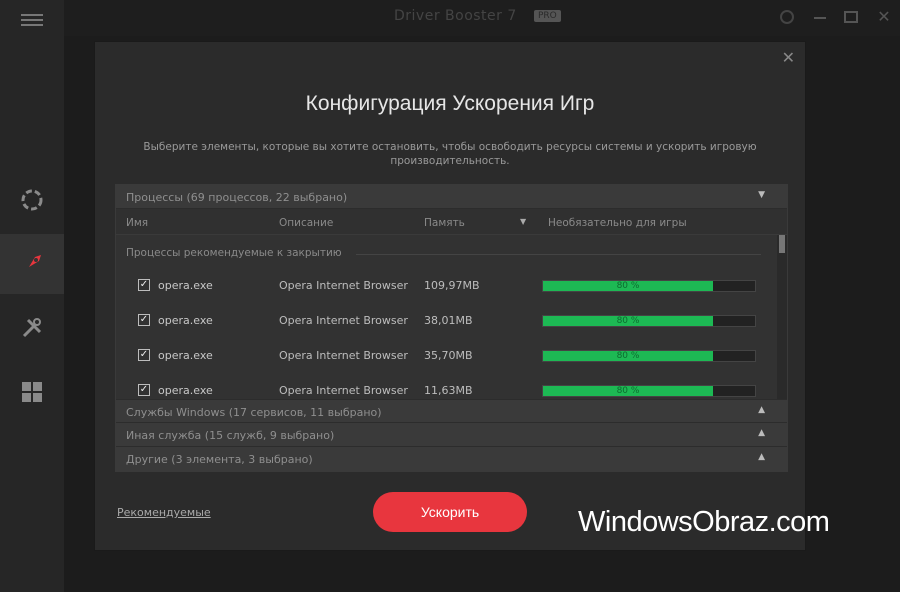 The height and width of the screenshot is (592, 900). I want to click on section-label: Службы Windows (17 сервисов, 11 выбрано), so click(254, 412).